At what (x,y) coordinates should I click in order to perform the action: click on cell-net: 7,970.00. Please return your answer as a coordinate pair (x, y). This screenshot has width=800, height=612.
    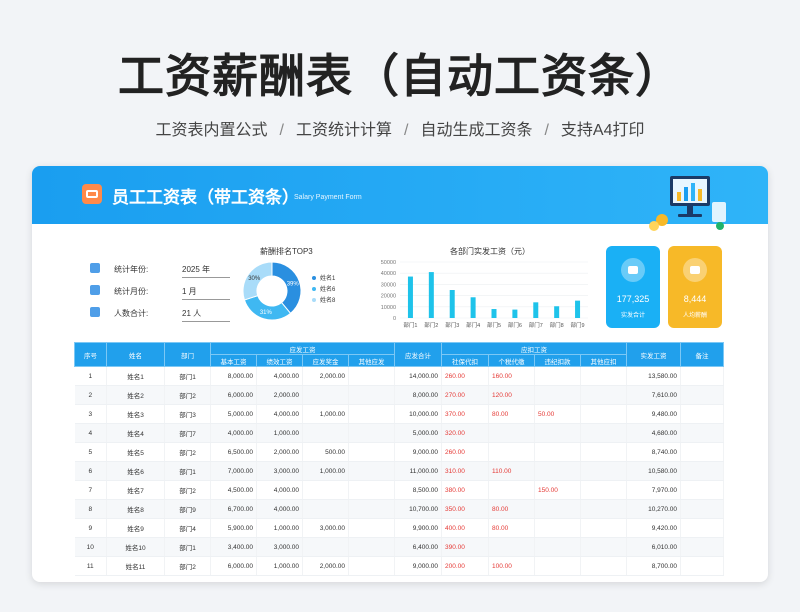
    Looking at the image, I should click on (653, 490).